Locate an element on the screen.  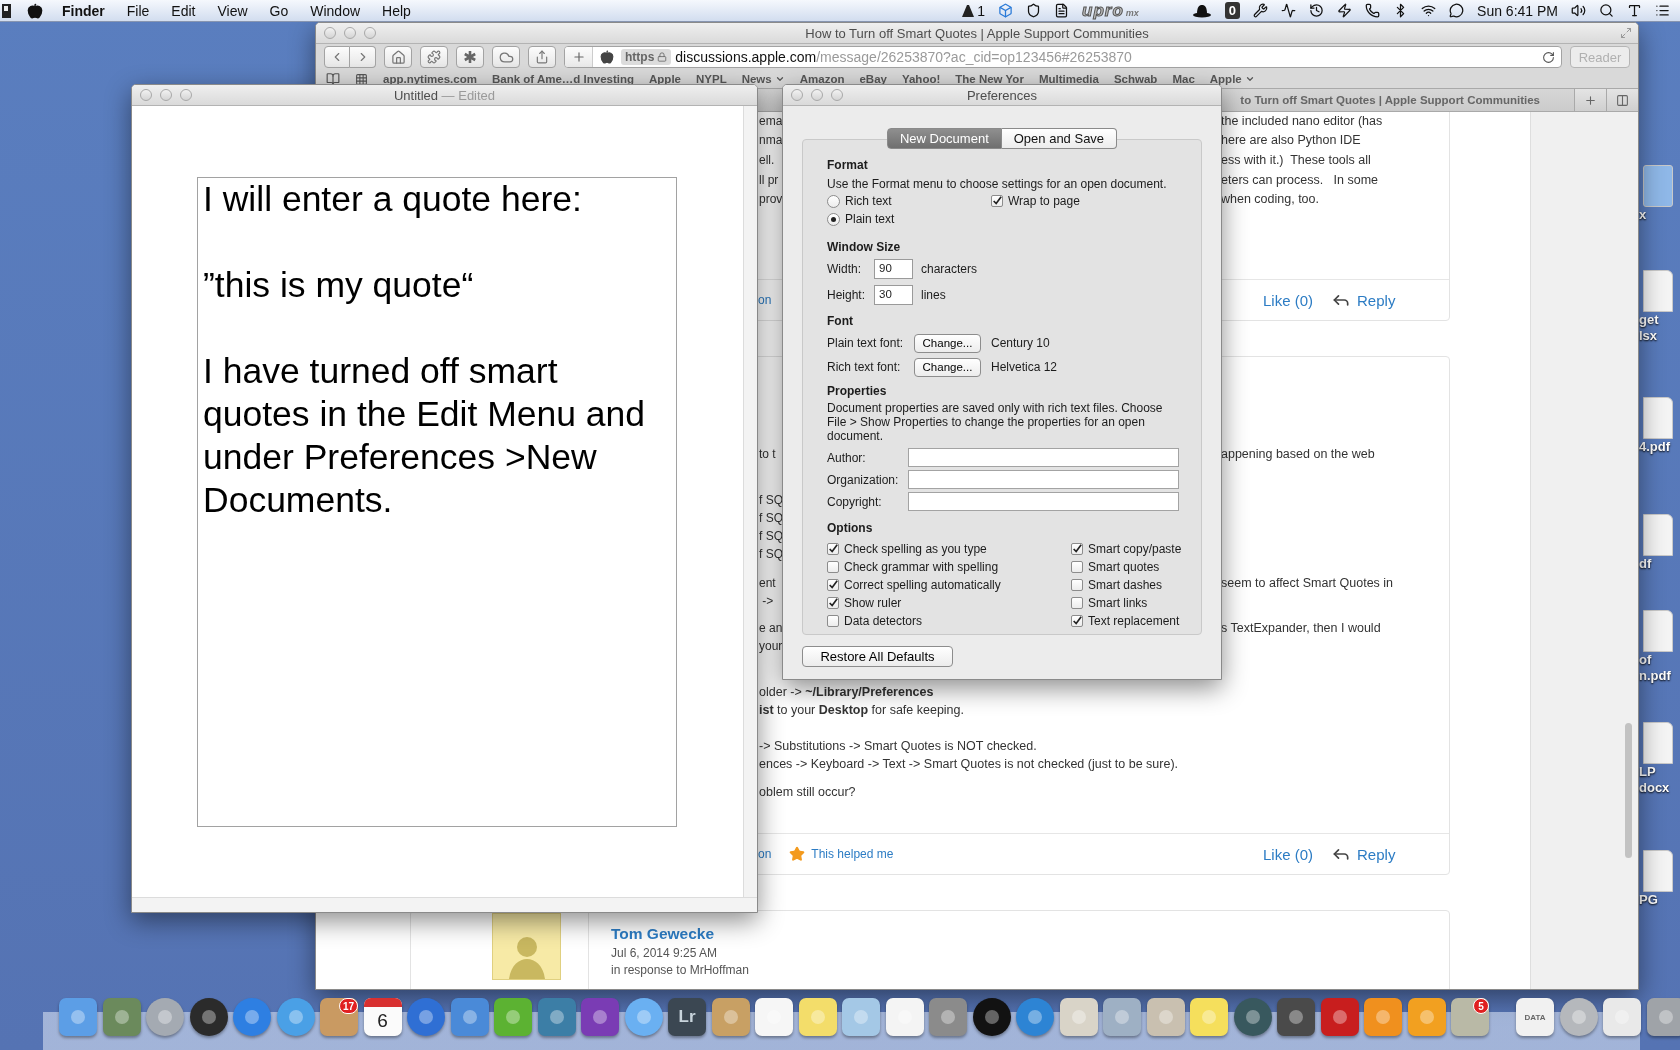
grid-icon is located at coordinates (361, 79).